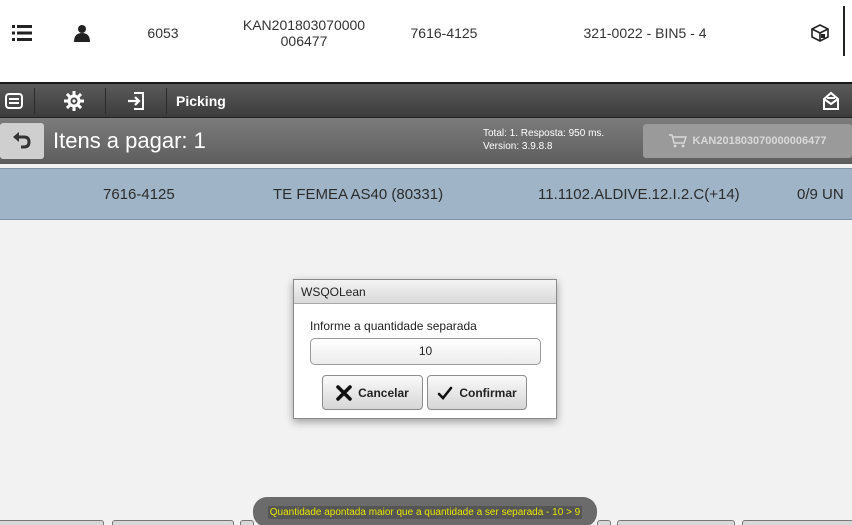 Image resolution: width=852 pixels, height=525 pixels. What do you see at coordinates (820, 33) in the screenshot?
I see `box-icon` at bounding box center [820, 33].